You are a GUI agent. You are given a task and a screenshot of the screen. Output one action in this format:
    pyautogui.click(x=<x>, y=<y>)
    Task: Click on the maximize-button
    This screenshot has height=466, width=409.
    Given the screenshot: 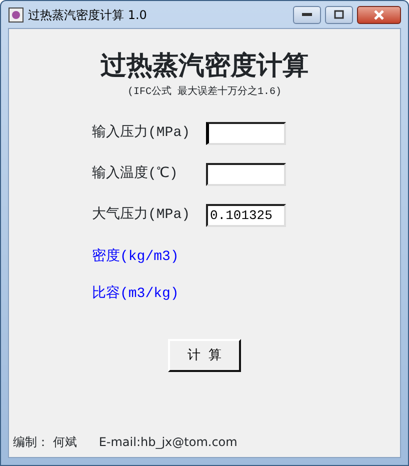 What is the action you would take?
    pyautogui.click(x=339, y=15)
    